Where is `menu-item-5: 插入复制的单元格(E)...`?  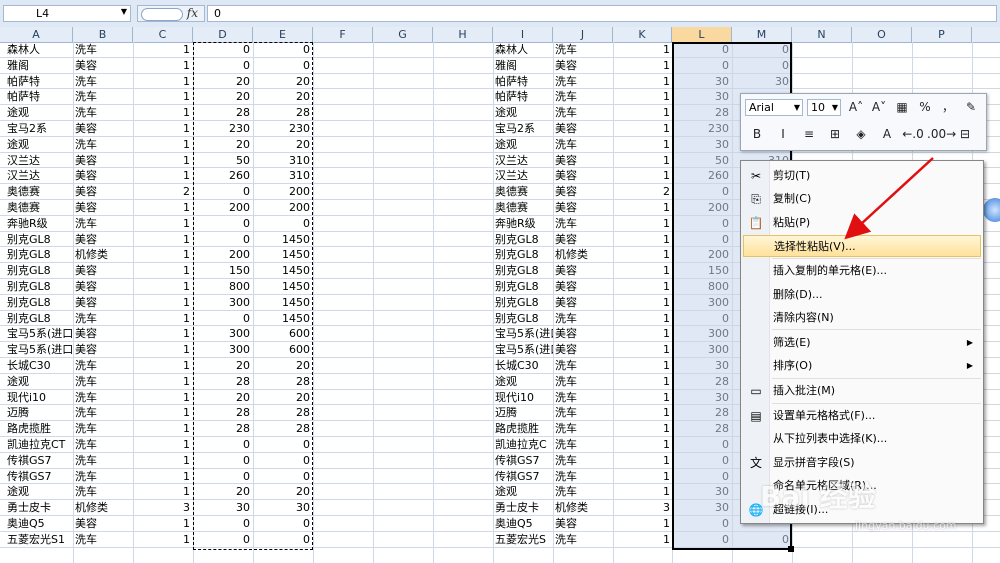
menu-item-5: 插入复制的单元格(E)... is located at coordinates (862, 271).